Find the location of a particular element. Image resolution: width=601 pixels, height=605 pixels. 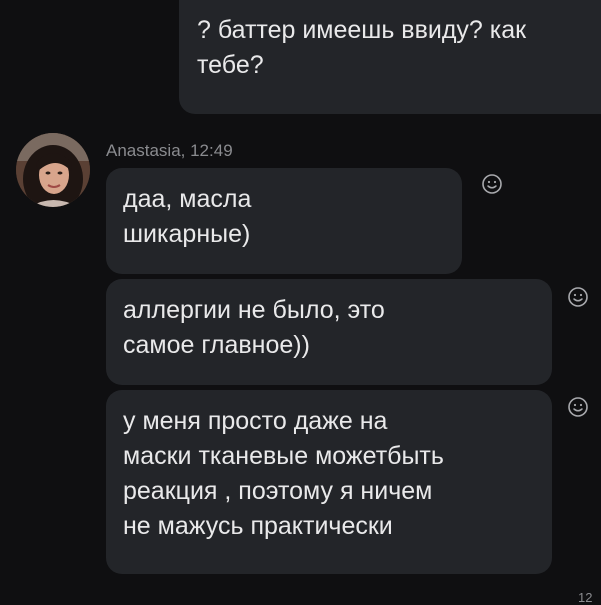

incoming-message-bubble: аллергии не было, это самое главное)) is located at coordinates (329, 332).